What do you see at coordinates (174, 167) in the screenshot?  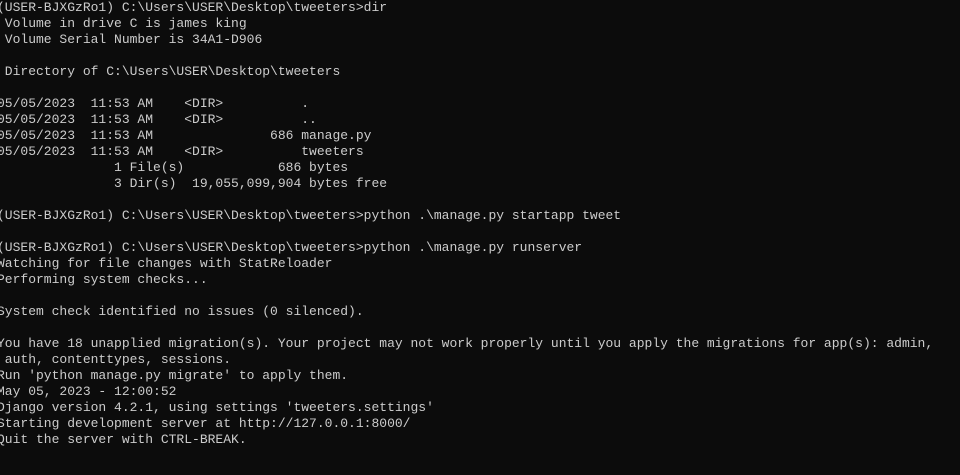 I see `terminal-line: 1 File(s) 686 bytes` at bounding box center [174, 167].